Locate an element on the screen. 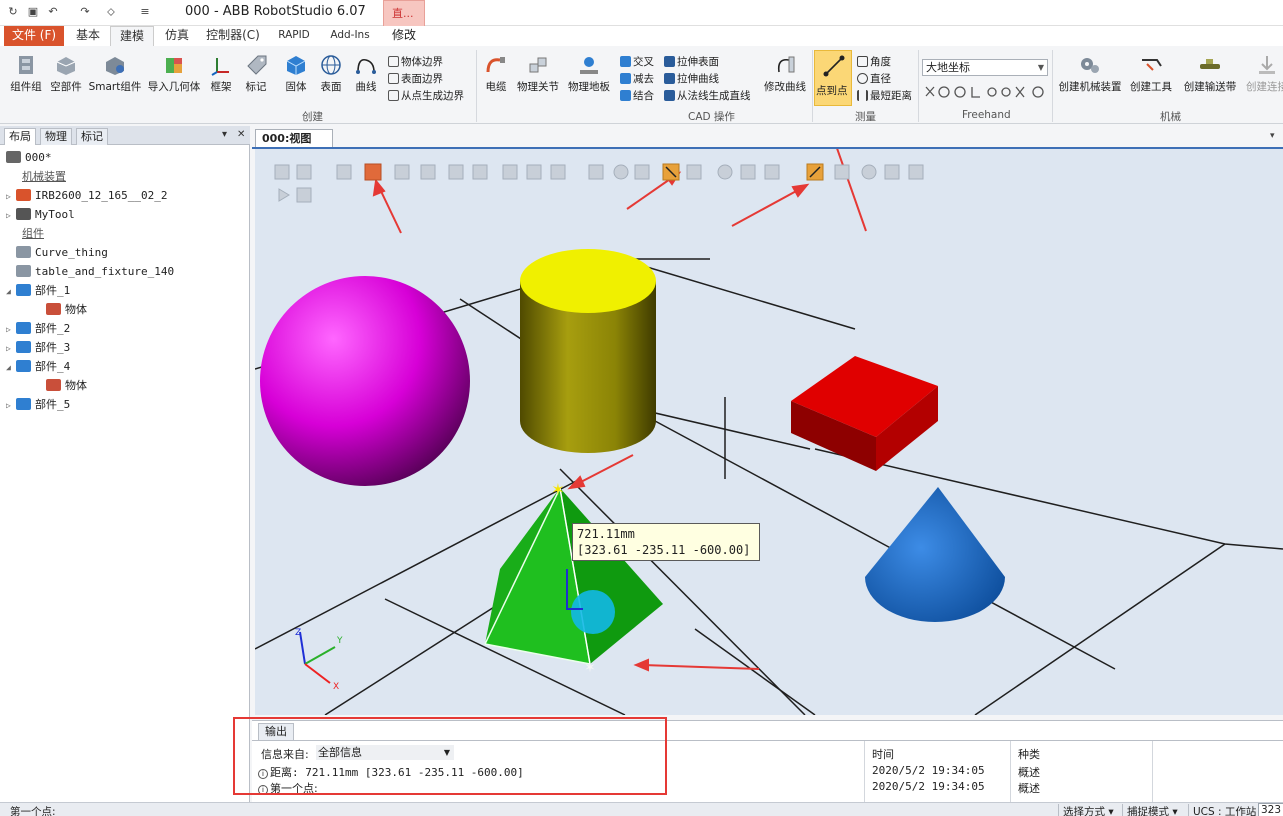  create-conveyor-button: 创建输送带 is located at coordinates (1210, 74).